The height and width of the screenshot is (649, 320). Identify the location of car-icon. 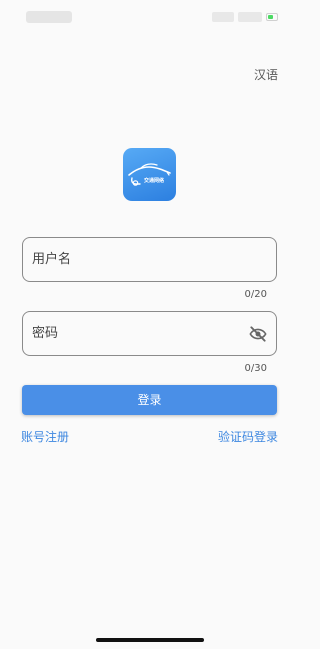
(149, 174).